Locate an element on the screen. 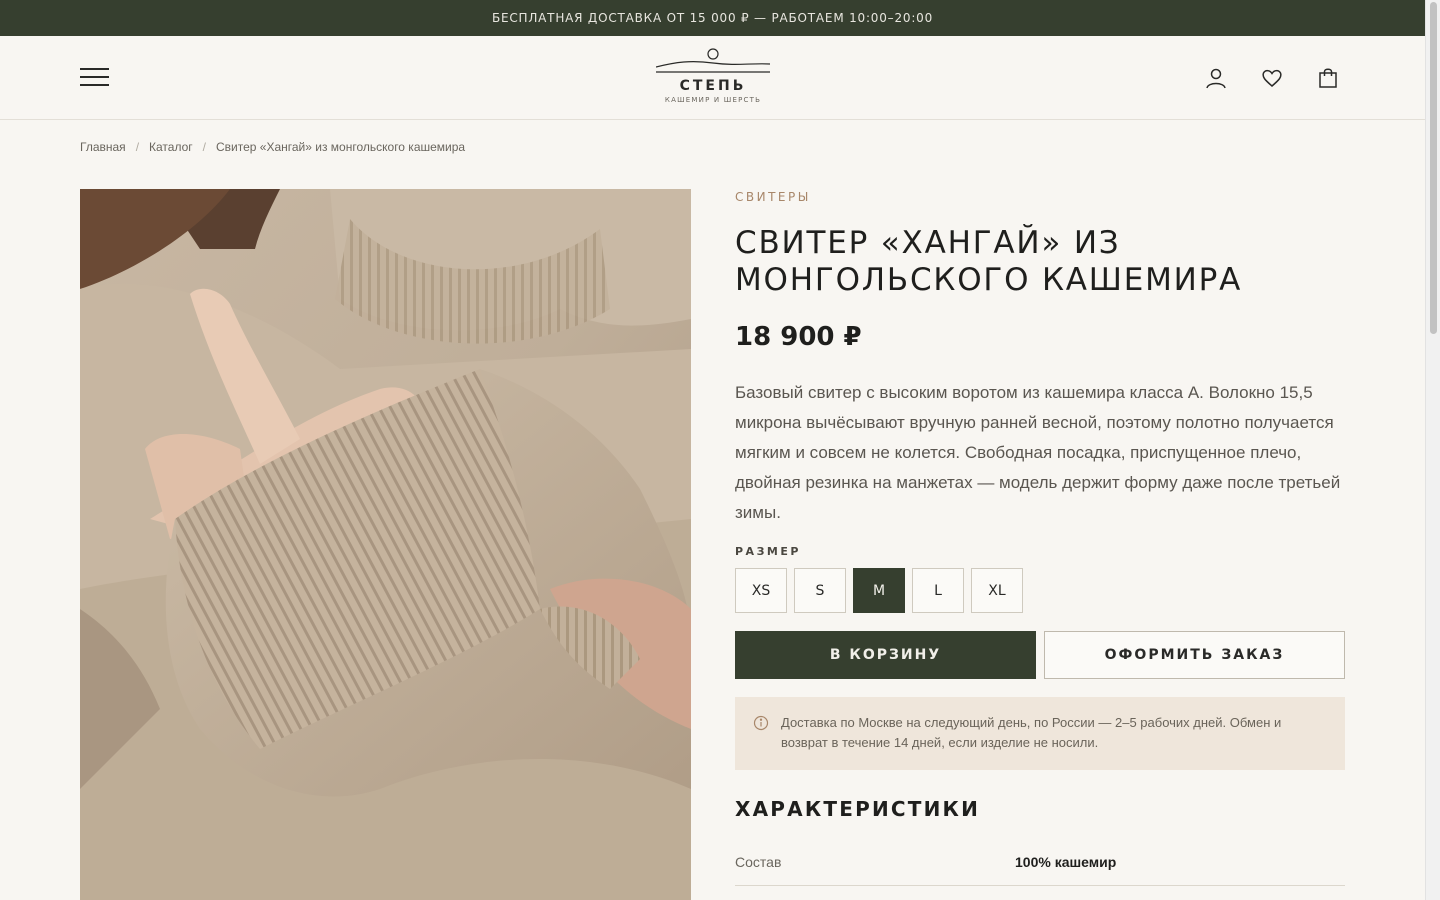 The image size is (1440, 900). size-option-m: M is located at coordinates (879, 590).